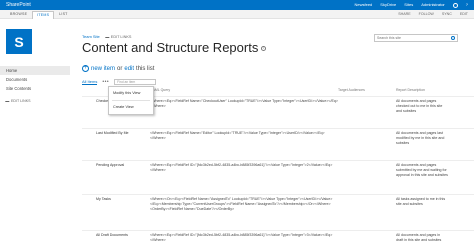 The width and height of the screenshot is (474, 252). I want to click on ribbon: BROWSE ITEMS LIST SHARE FOLLOW SYNC EDIT, so click(237, 14).